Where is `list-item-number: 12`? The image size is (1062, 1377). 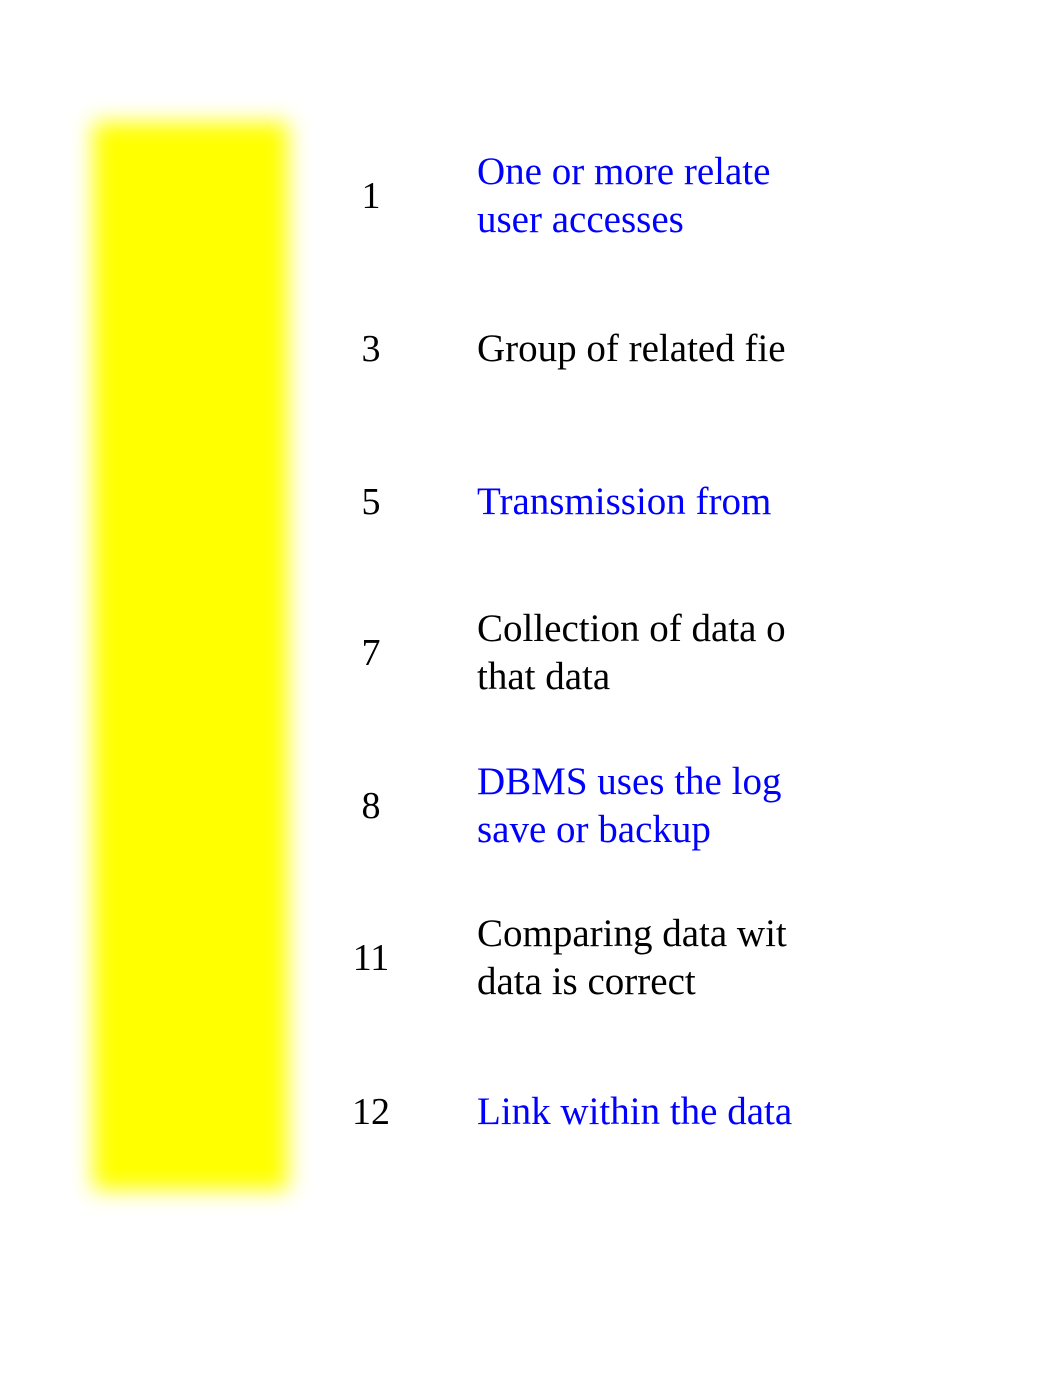
list-item-number: 12 is located at coordinates (371, 1112).